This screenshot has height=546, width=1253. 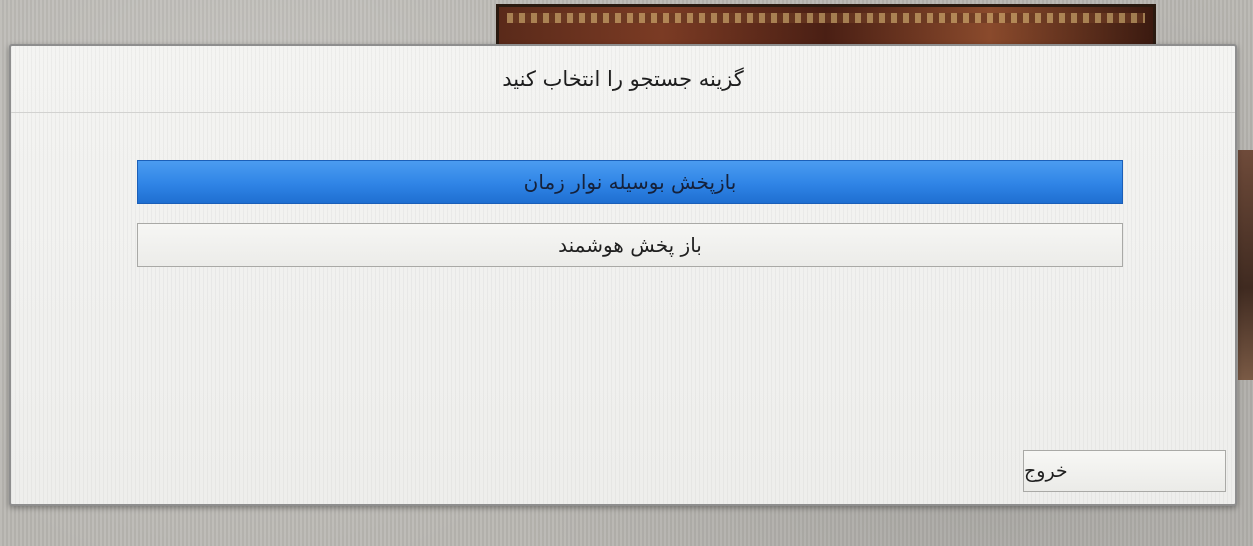 I want to click on dialog-title: گزینه جستجو را انتخاب کنید, so click(x=623, y=79).